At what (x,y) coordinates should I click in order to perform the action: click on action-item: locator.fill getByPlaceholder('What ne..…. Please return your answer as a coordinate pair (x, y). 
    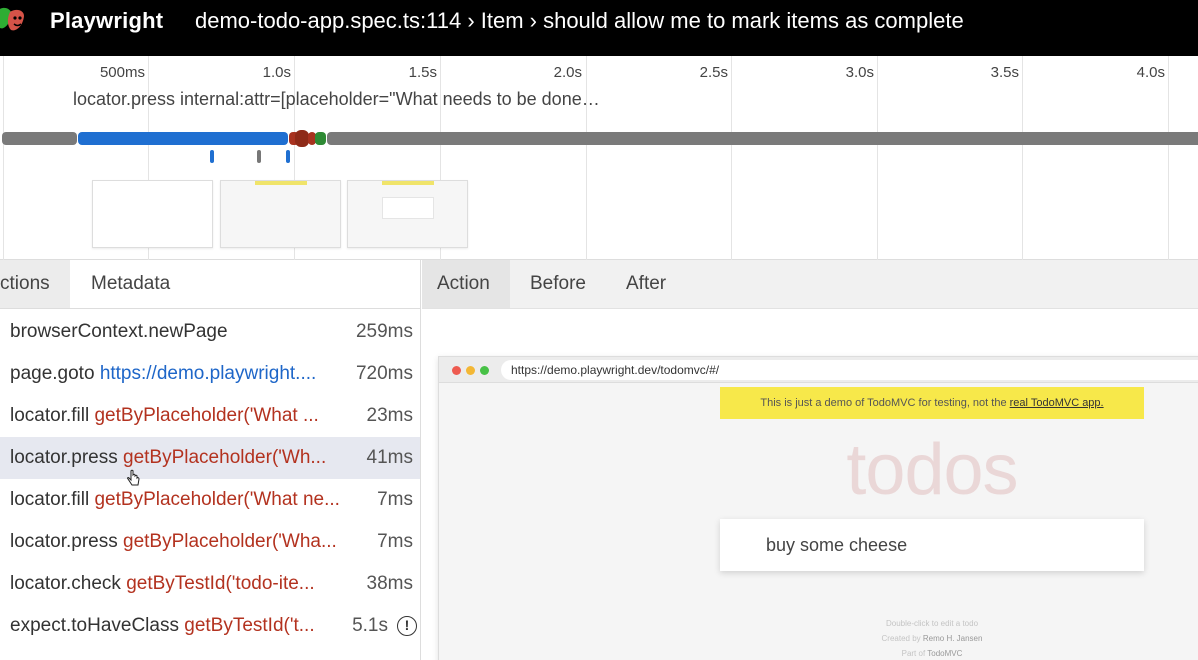
    Looking at the image, I should click on (210, 500).